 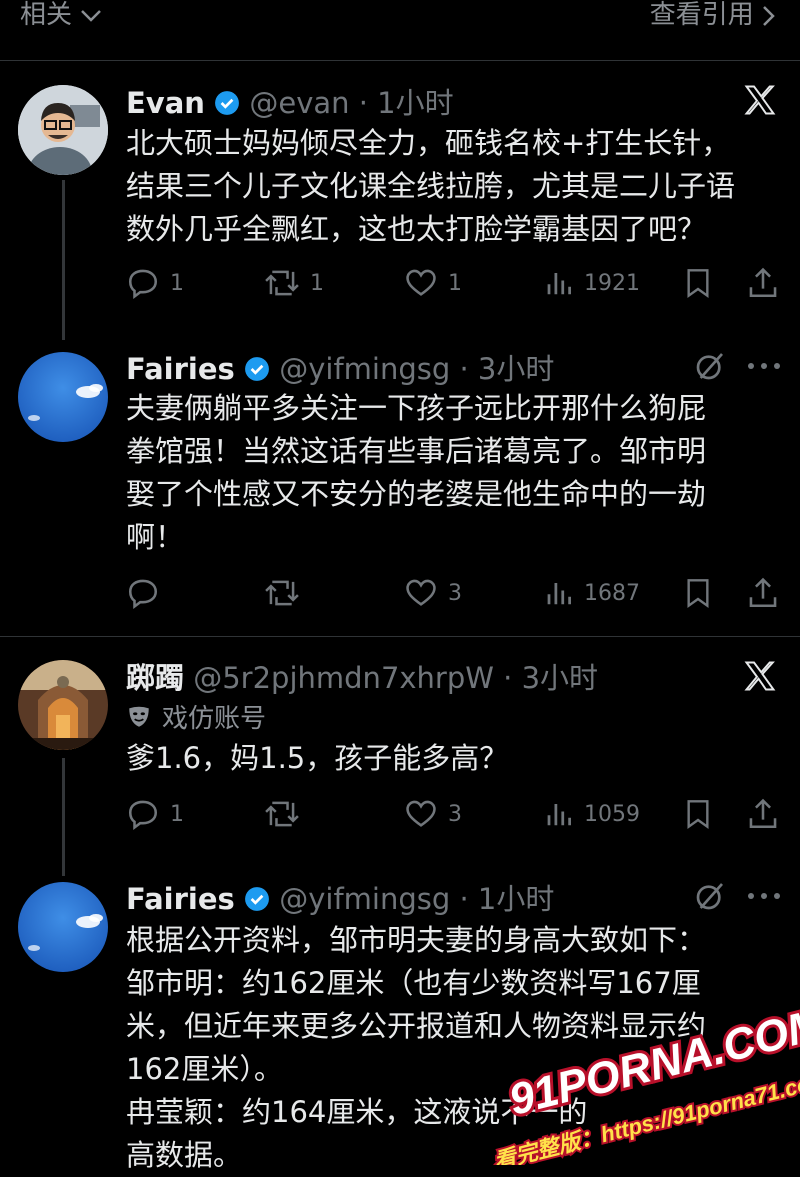 I want to click on post-header: Fairies @yifmingsg · 3小时, so click(x=340, y=367).